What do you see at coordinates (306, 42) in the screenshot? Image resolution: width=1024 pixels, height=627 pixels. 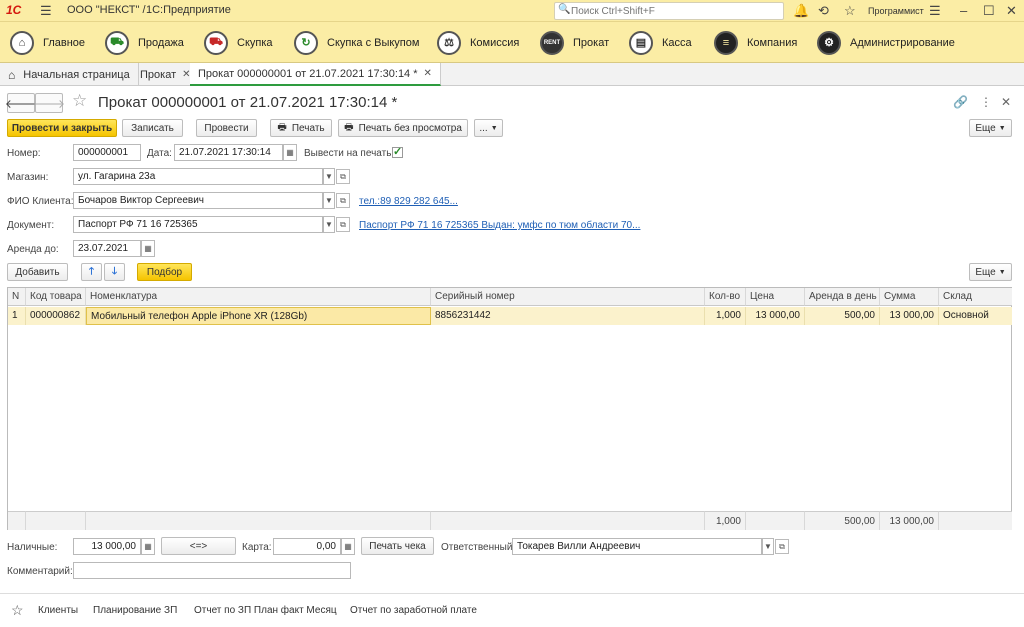 I see `cycle-icon: ↻` at bounding box center [306, 42].